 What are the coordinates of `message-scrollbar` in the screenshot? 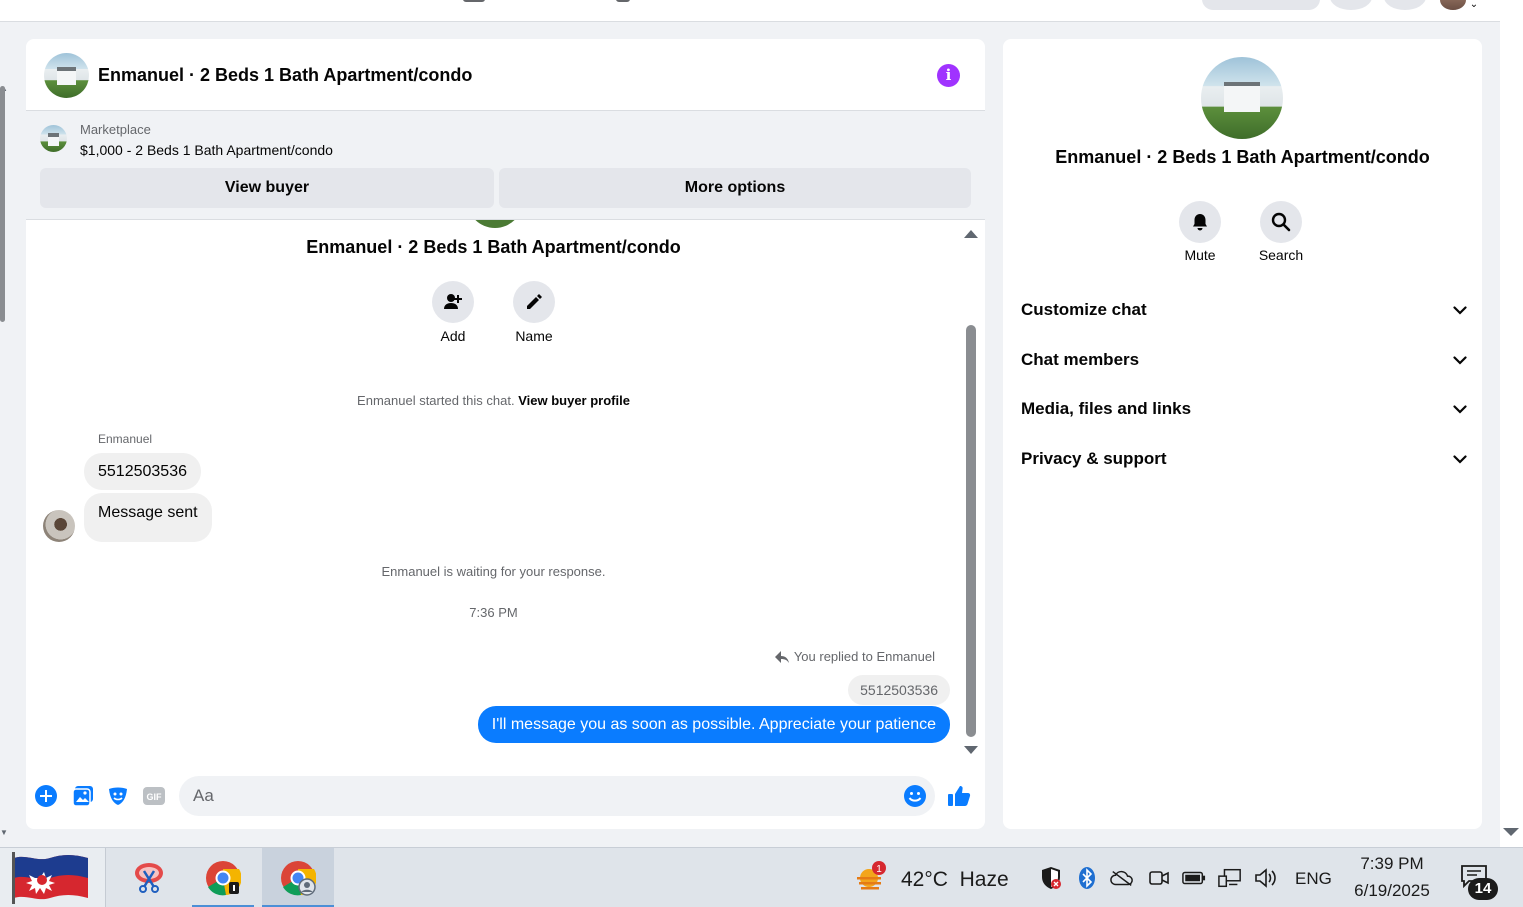 It's located at (971, 494).